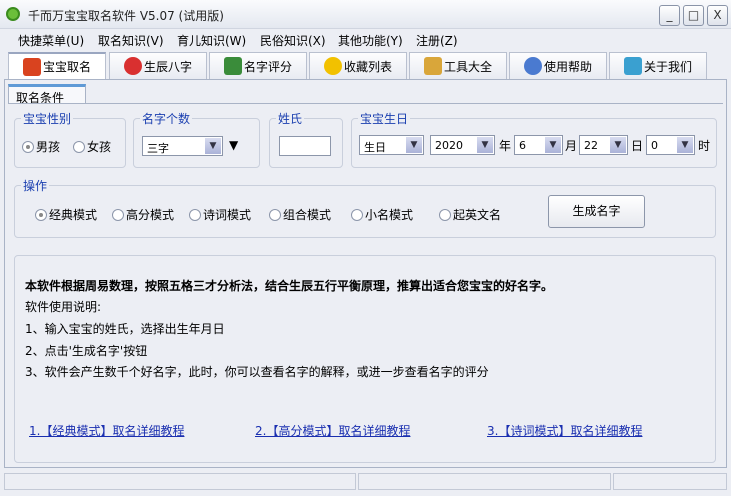  Describe the element at coordinates (166, 118) in the screenshot. I see `name-count-label: 名字个数` at that location.